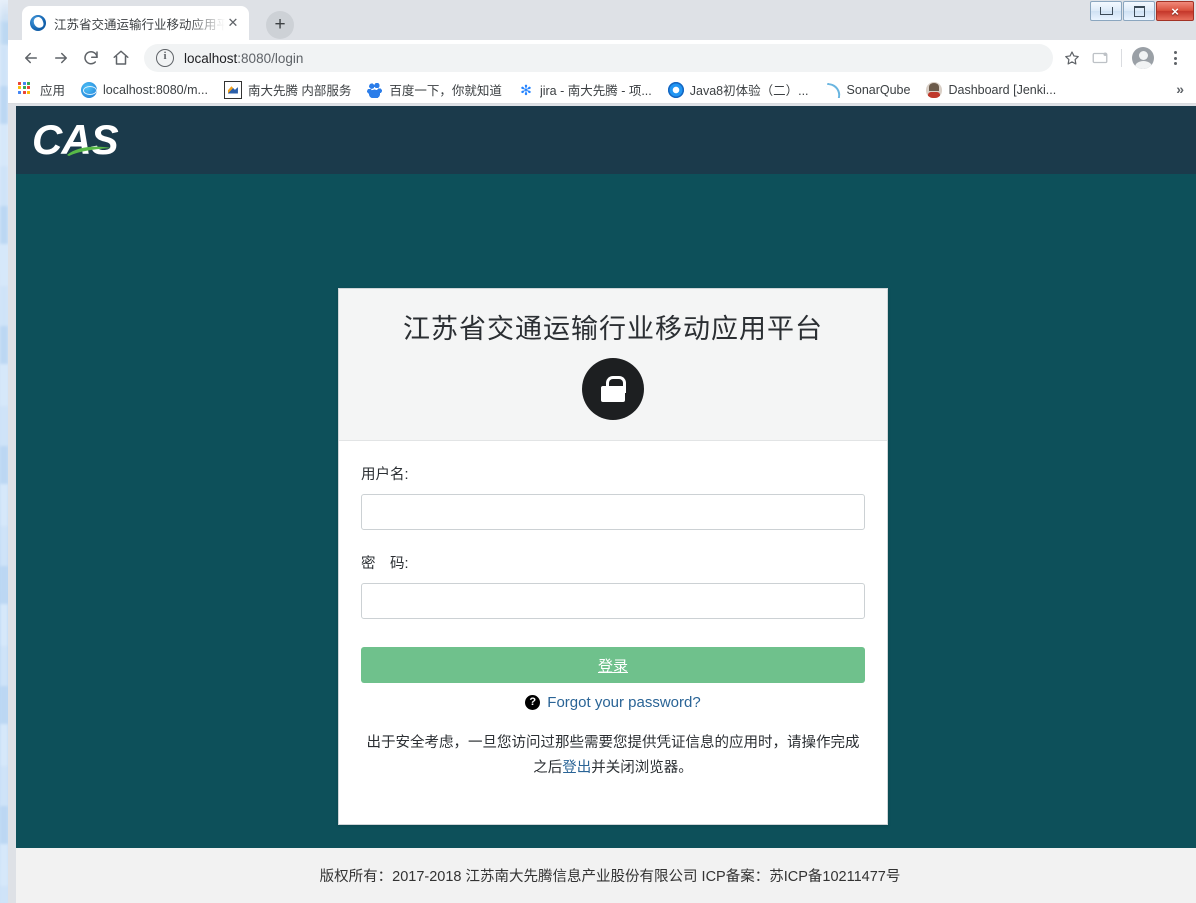  I want to click on close-icon: ×, so click(1175, 11).